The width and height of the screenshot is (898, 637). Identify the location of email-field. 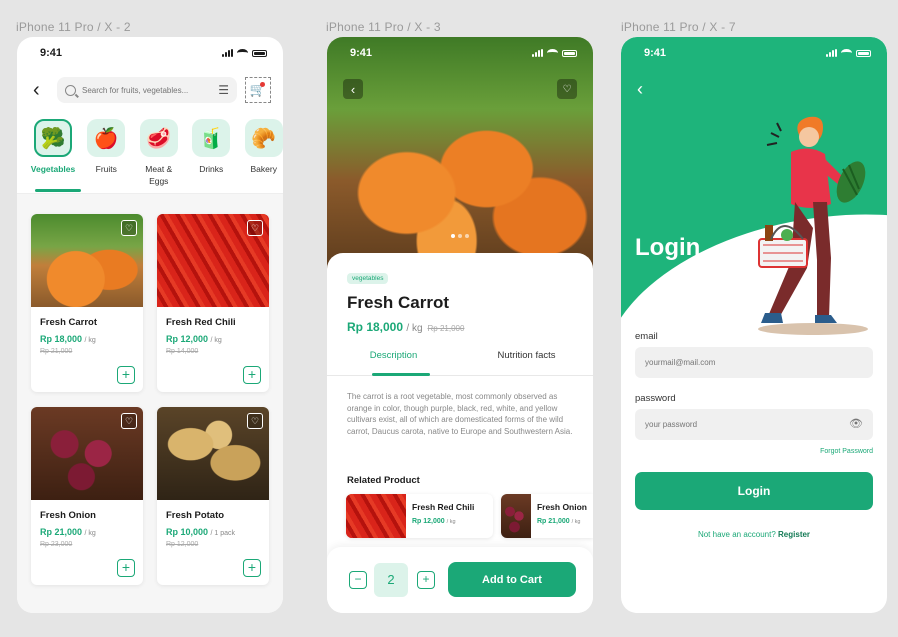
(754, 362).